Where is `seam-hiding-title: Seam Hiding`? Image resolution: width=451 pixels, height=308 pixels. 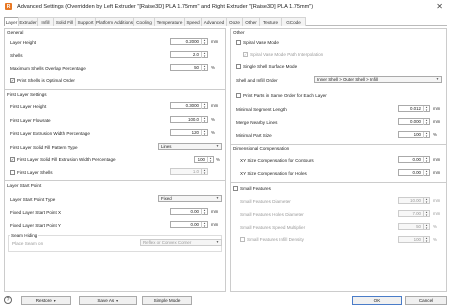 seam-hiding-title: Seam Hiding is located at coordinates (24, 235).